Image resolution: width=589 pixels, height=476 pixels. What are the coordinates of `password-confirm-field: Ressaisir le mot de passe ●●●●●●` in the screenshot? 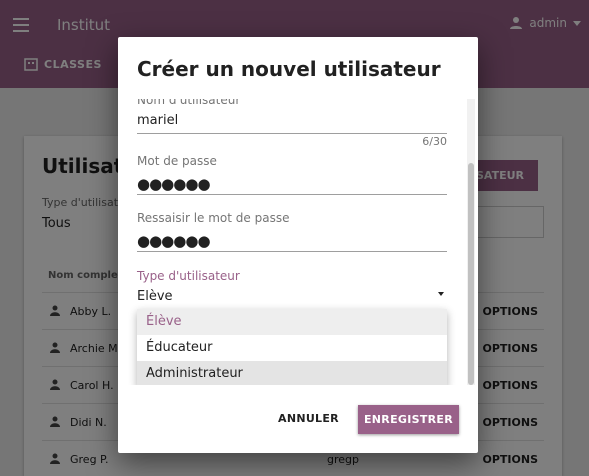 It's located at (292, 231).